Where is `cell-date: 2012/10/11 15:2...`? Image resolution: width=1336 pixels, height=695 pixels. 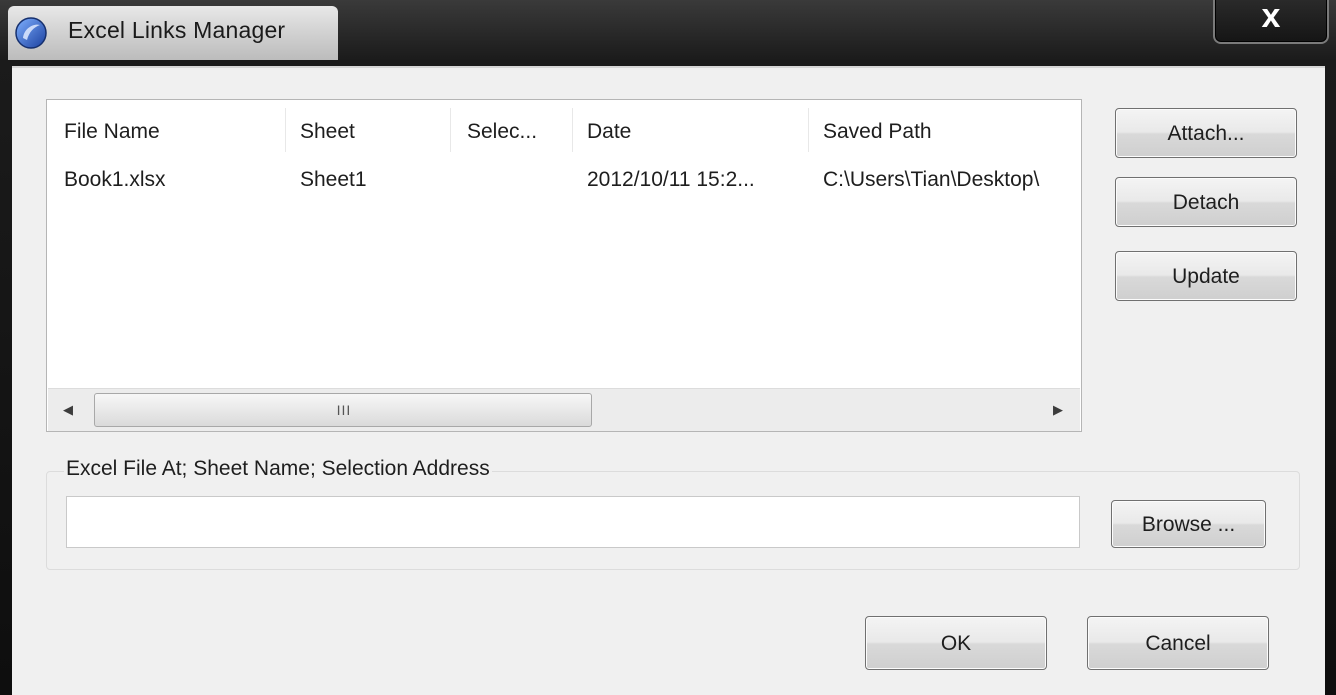
cell-date: 2012/10/11 15:2... is located at coordinates (671, 179).